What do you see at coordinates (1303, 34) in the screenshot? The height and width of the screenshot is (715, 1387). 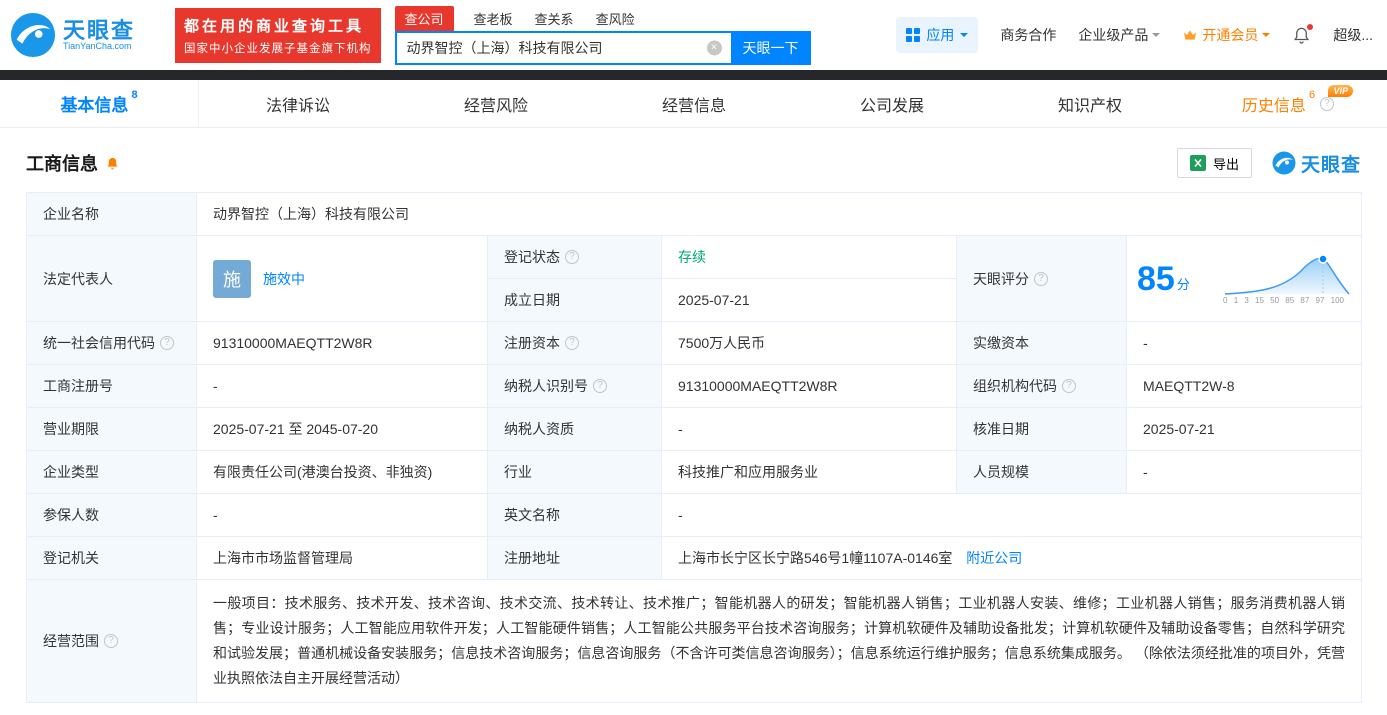 I see `notification-bell-icon` at bounding box center [1303, 34].